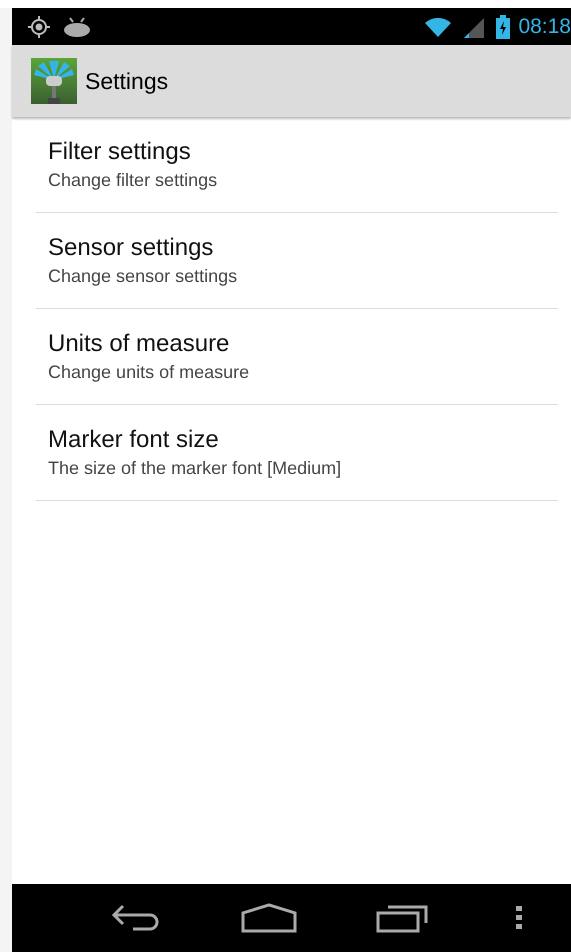 The height and width of the screenshot is (952, 571). I want to click on preference-summary: Change units of measure, so click(149, 372).